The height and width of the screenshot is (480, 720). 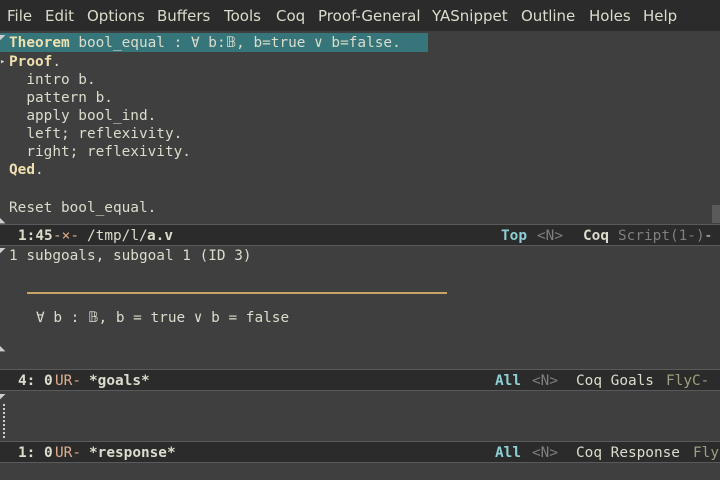 I want to click on goals-mode-line: 4: 0 UR- *goals* All <N> Coq Goals FlyC-, so click(x=360, y=380).